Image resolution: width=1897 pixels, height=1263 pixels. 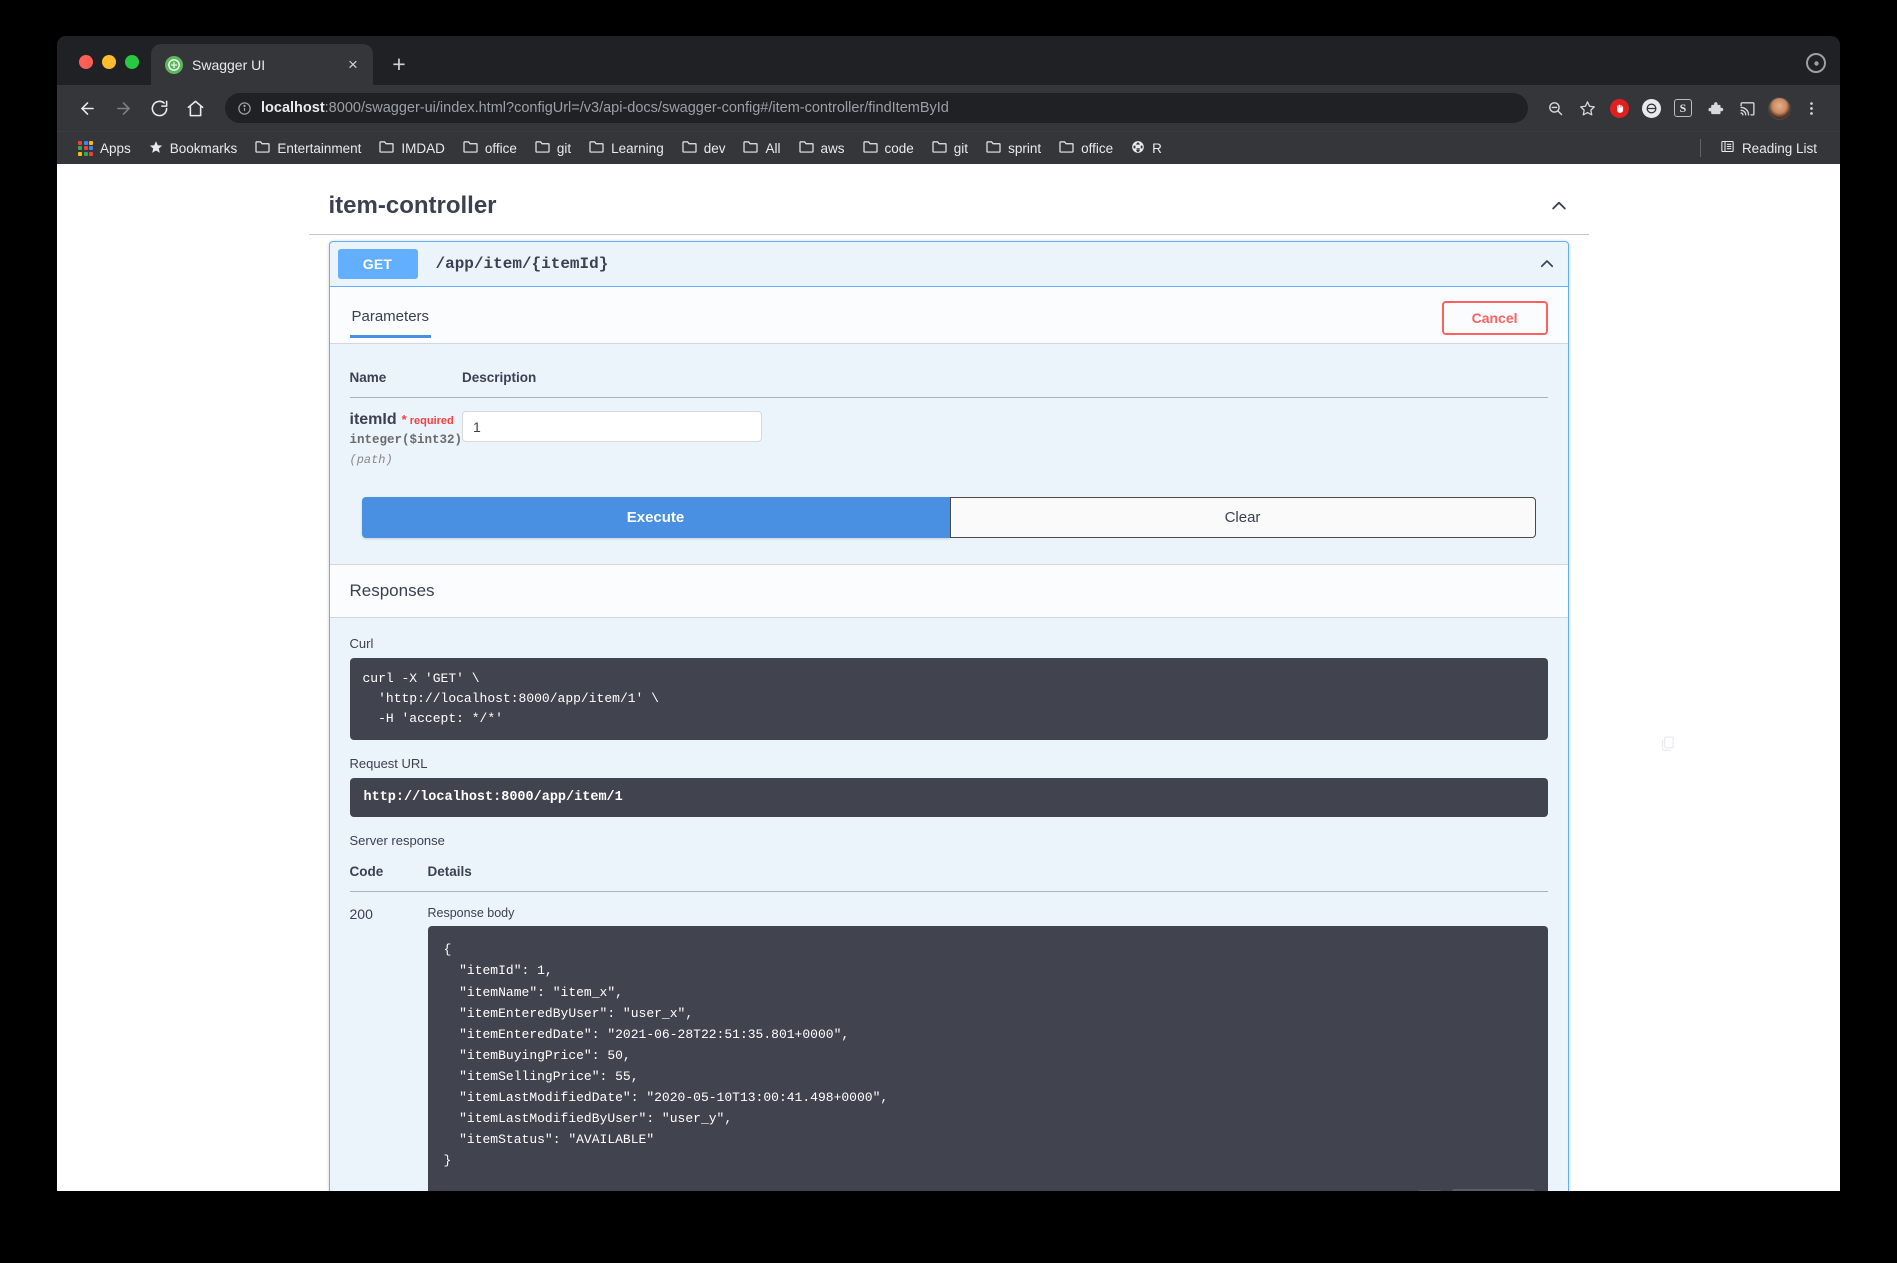 What do you see at coordinates (195, 108) in the screenshot?
I see `home-button` at bounding box center [195, 108].